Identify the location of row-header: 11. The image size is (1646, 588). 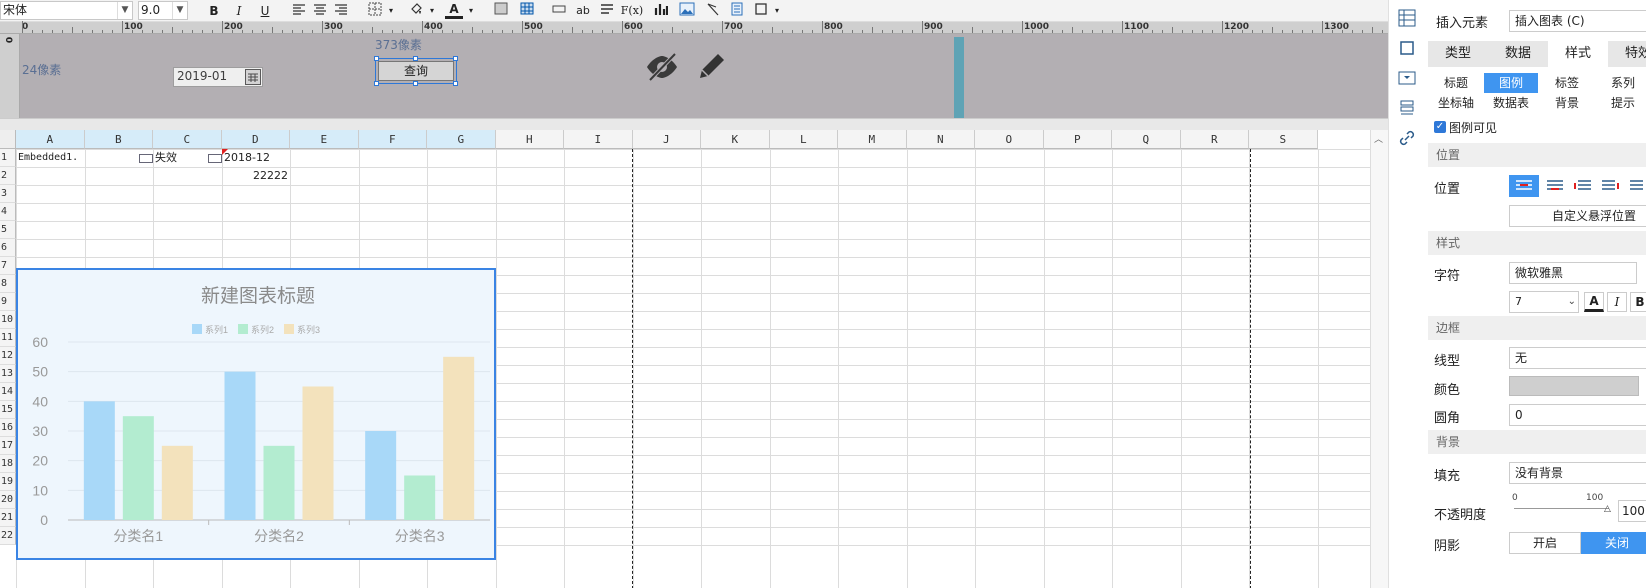
(8, 338).